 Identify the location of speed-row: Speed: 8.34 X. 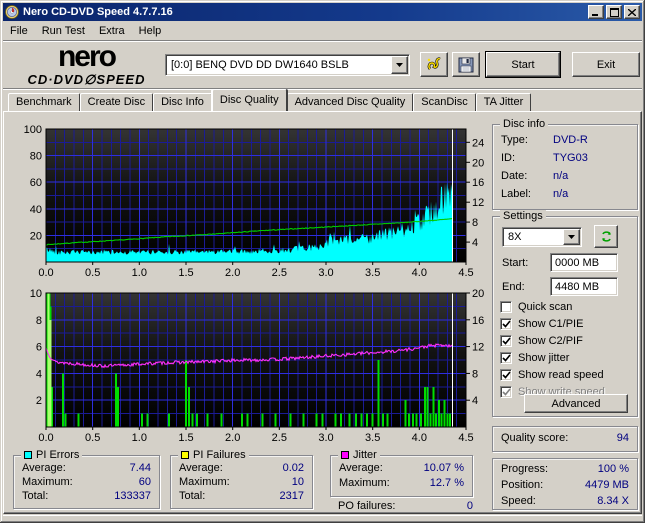
(565, 501).